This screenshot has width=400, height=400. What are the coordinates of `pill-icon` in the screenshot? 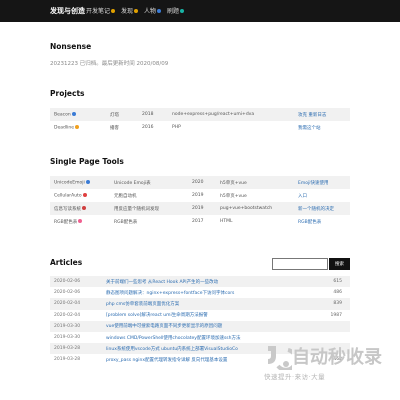 It's located at (84, 194).